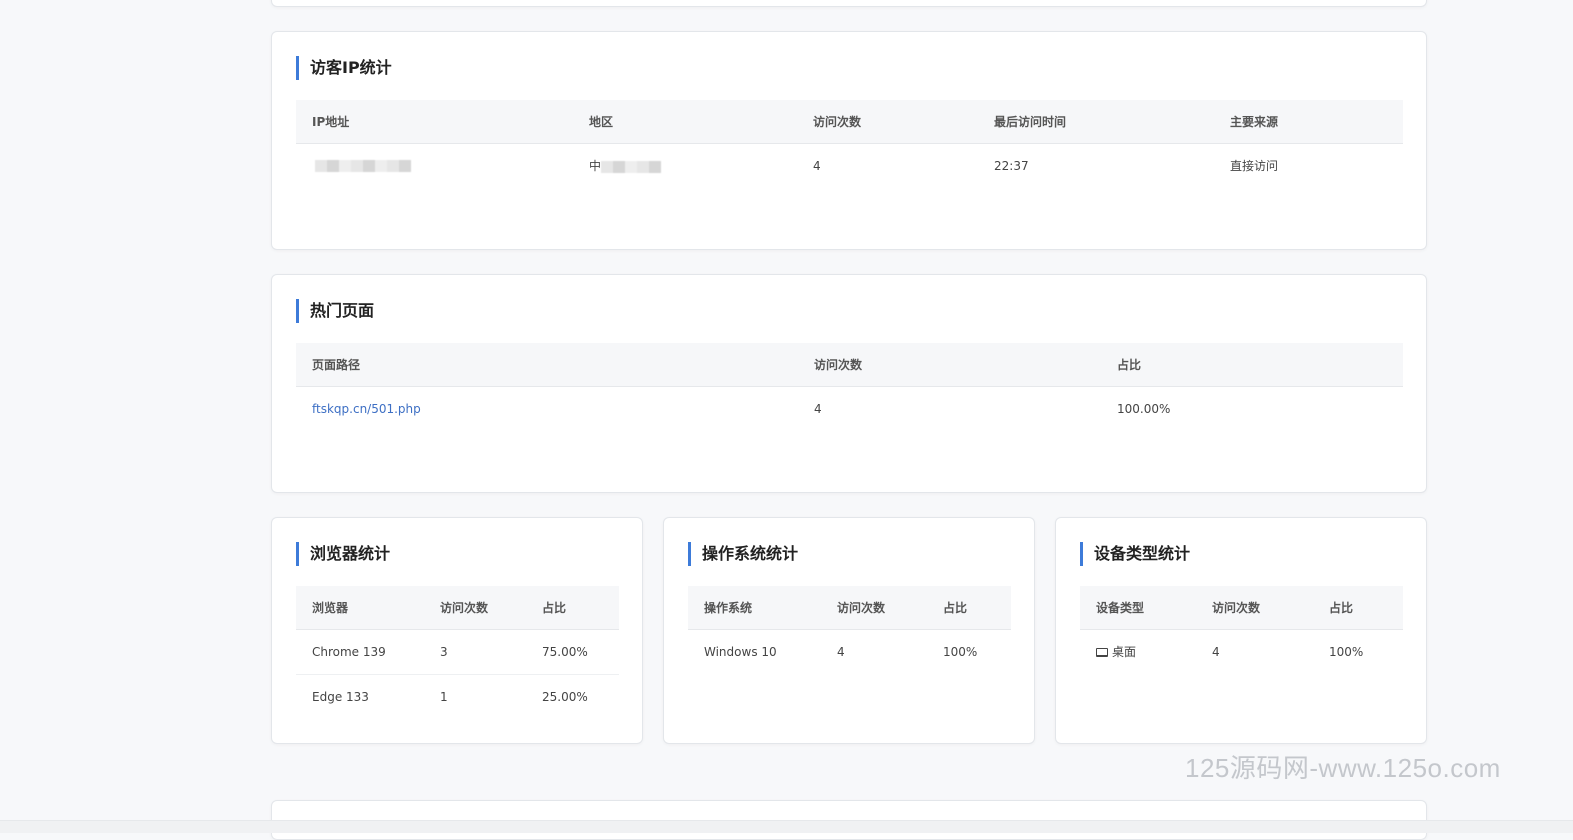 The height and width of the screenshot is (840, 1573). I want to click on device-card: 设备类型统计 设备类型 访问次数 占比 桌面 4 100%, so click(1241, 630).